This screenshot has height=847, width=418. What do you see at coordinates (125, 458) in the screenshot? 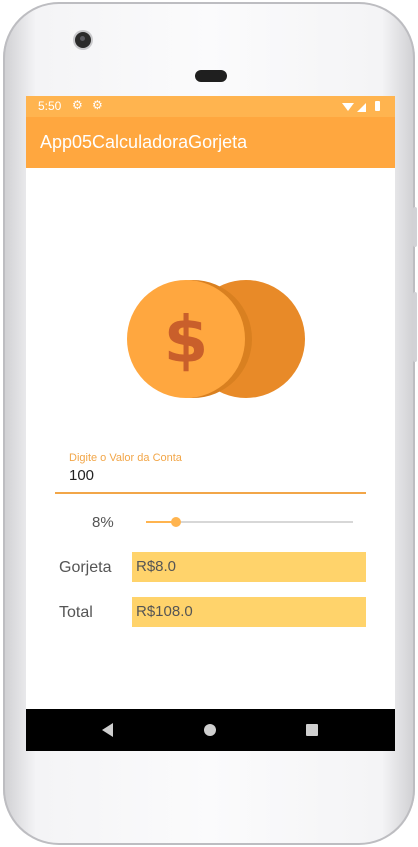
I see `bill-amount-label: Digite o Valor da Conta` at bounding box center [125, 458].